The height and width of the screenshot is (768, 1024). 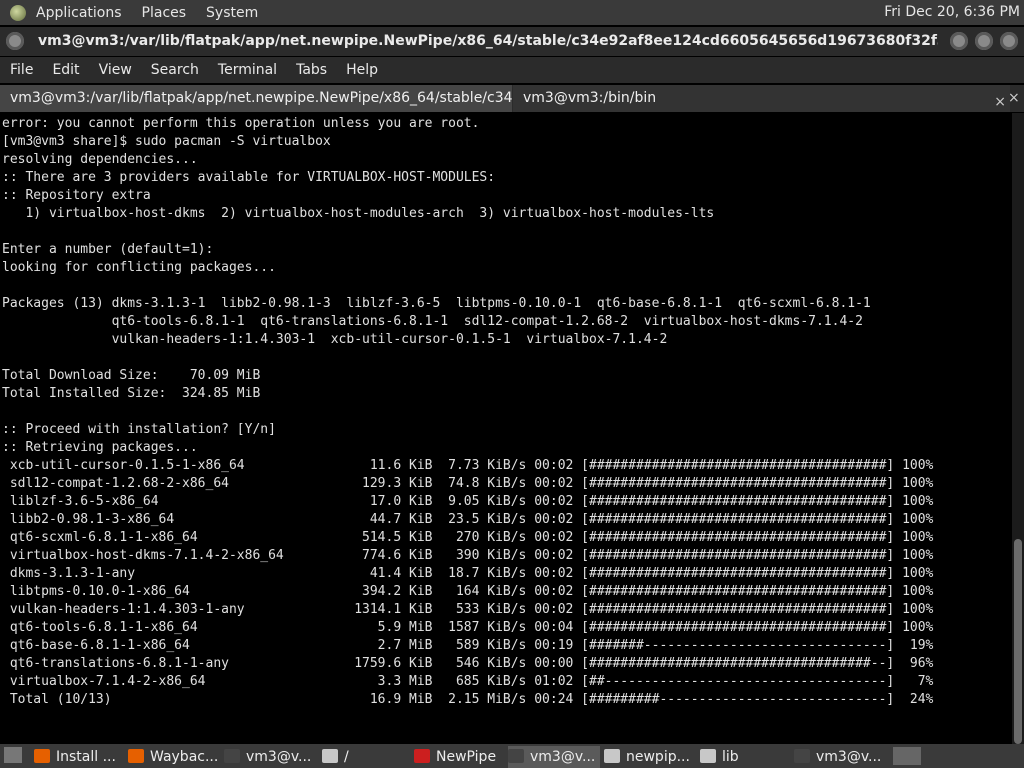 I want to click on distro-logo-icon, so click(x=18, y=12).